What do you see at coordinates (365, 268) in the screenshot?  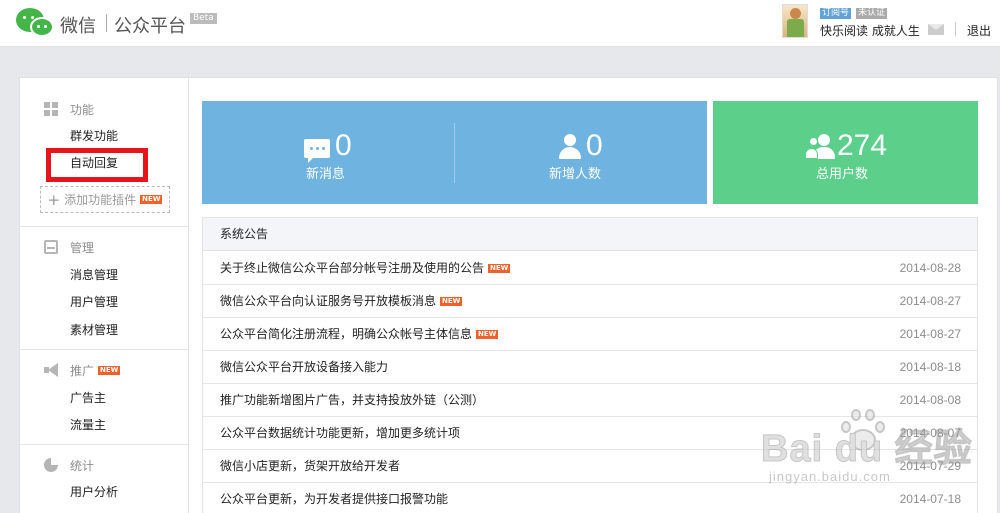 I see `notice-link: 关于终止微信公众平台部分帐号注册及使用的公告 NEW` at bounding box center [365, 268].